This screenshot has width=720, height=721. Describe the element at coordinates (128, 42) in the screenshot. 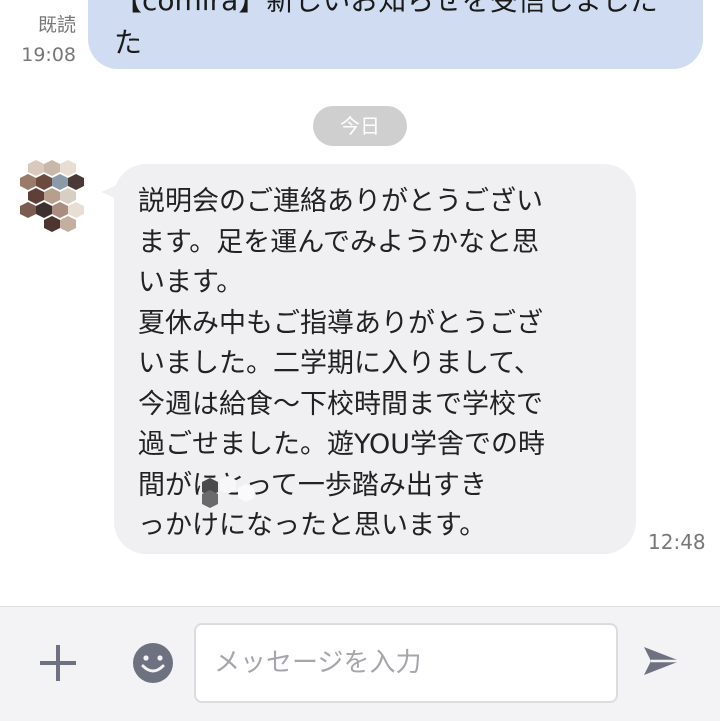

I see `sent-message-text-line2: た` at that location.